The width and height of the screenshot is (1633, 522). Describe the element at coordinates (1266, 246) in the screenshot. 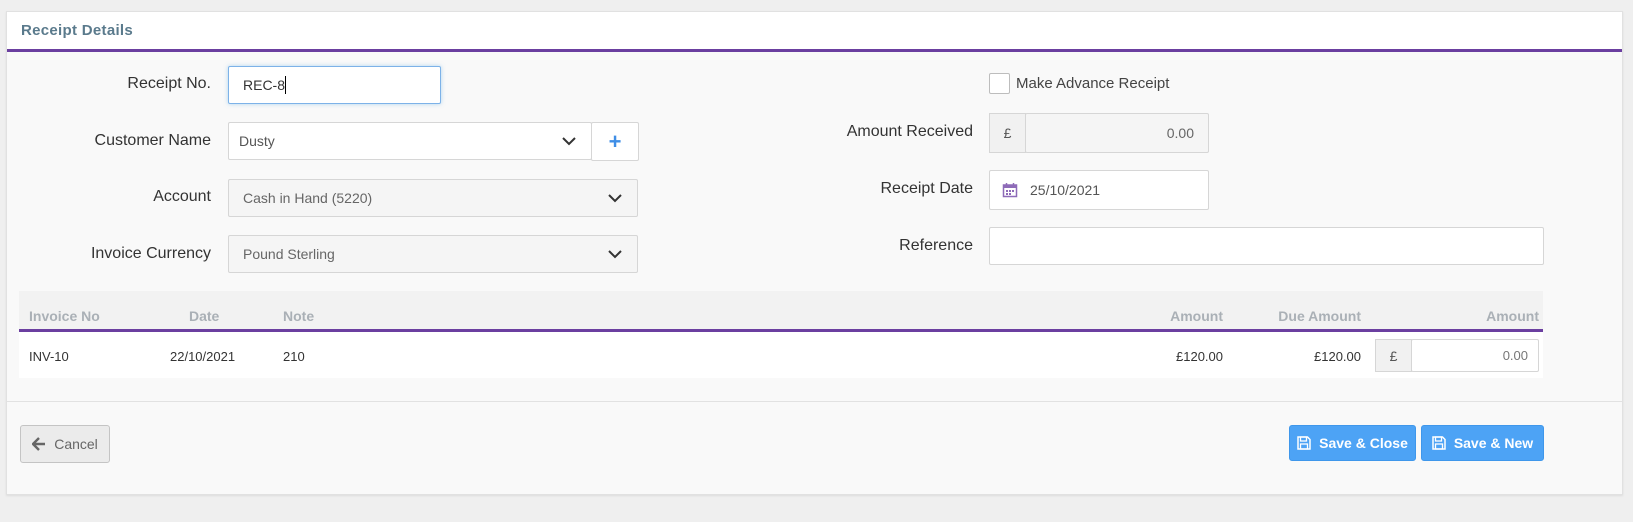

I see `reference-input` at that location.